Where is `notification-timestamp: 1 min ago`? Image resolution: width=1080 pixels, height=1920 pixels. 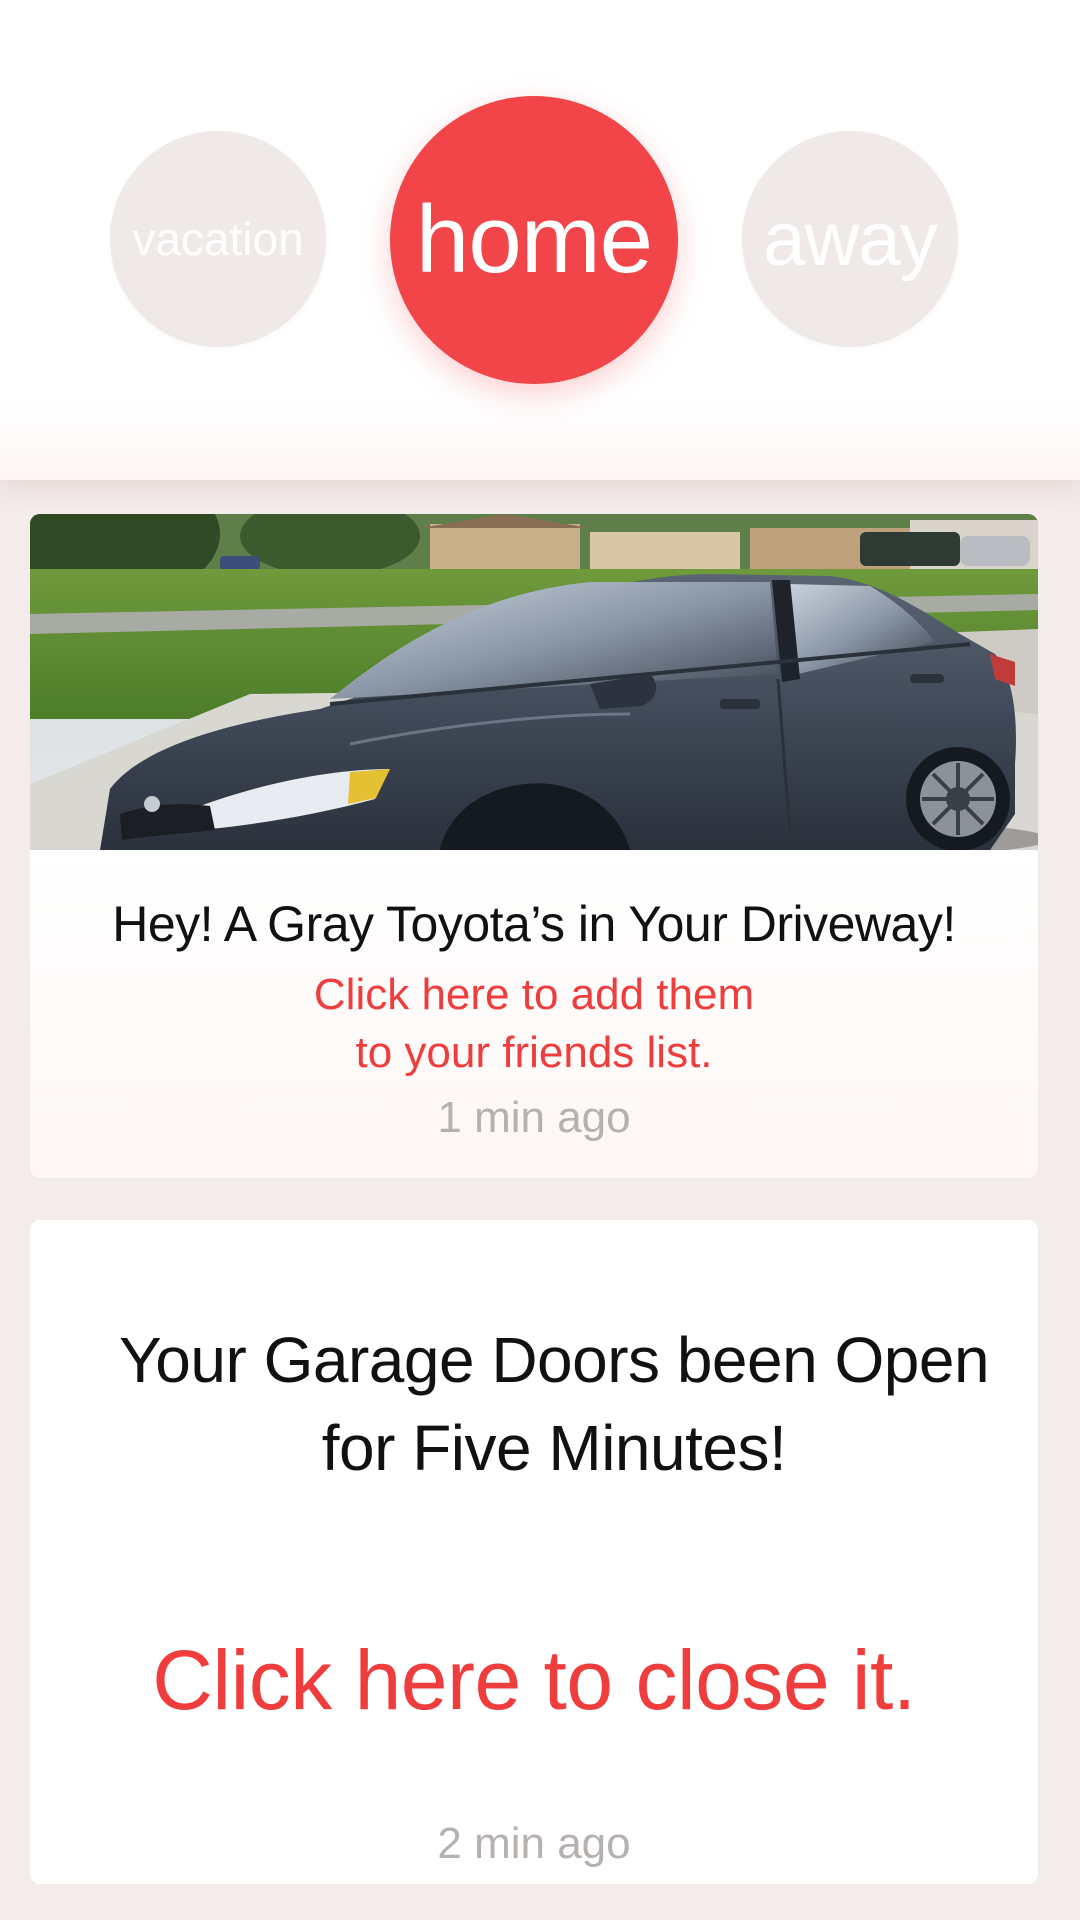 notification-timestamp: 1 min ago is located at coordinates (534, 1117).